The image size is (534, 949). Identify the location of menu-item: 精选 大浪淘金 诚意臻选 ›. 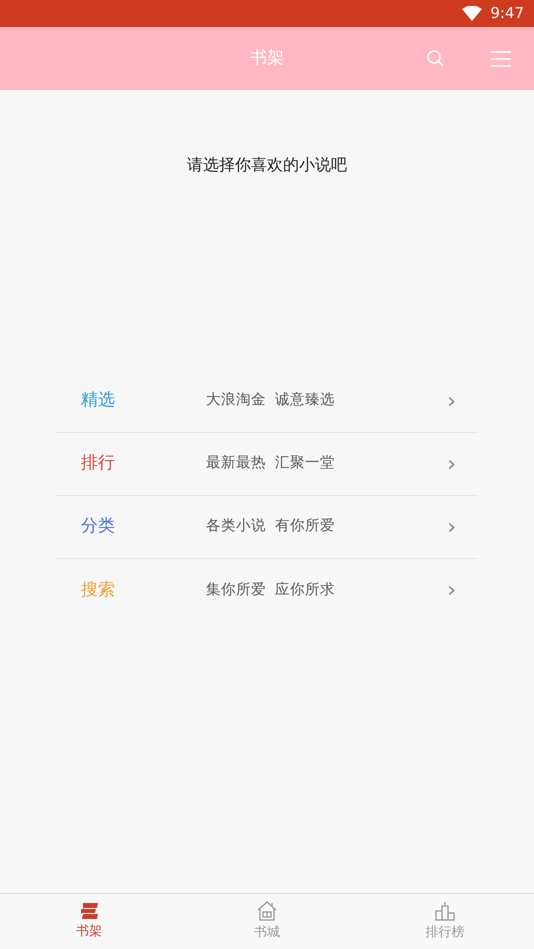
(266, 401).